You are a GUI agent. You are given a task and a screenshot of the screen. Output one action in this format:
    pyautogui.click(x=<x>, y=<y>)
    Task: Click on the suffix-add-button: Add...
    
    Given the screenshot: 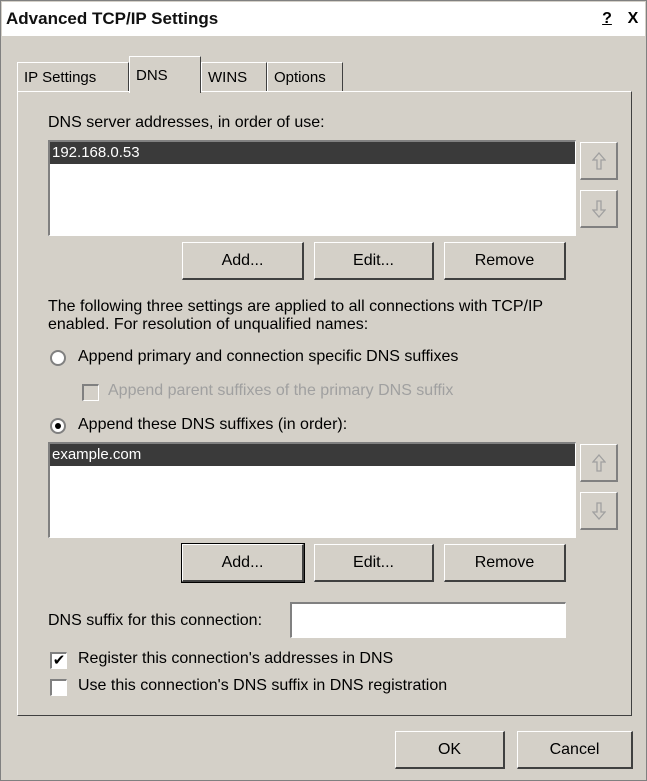 What is the action you would take?
    pyautogui.click(x=243, y=563)
    